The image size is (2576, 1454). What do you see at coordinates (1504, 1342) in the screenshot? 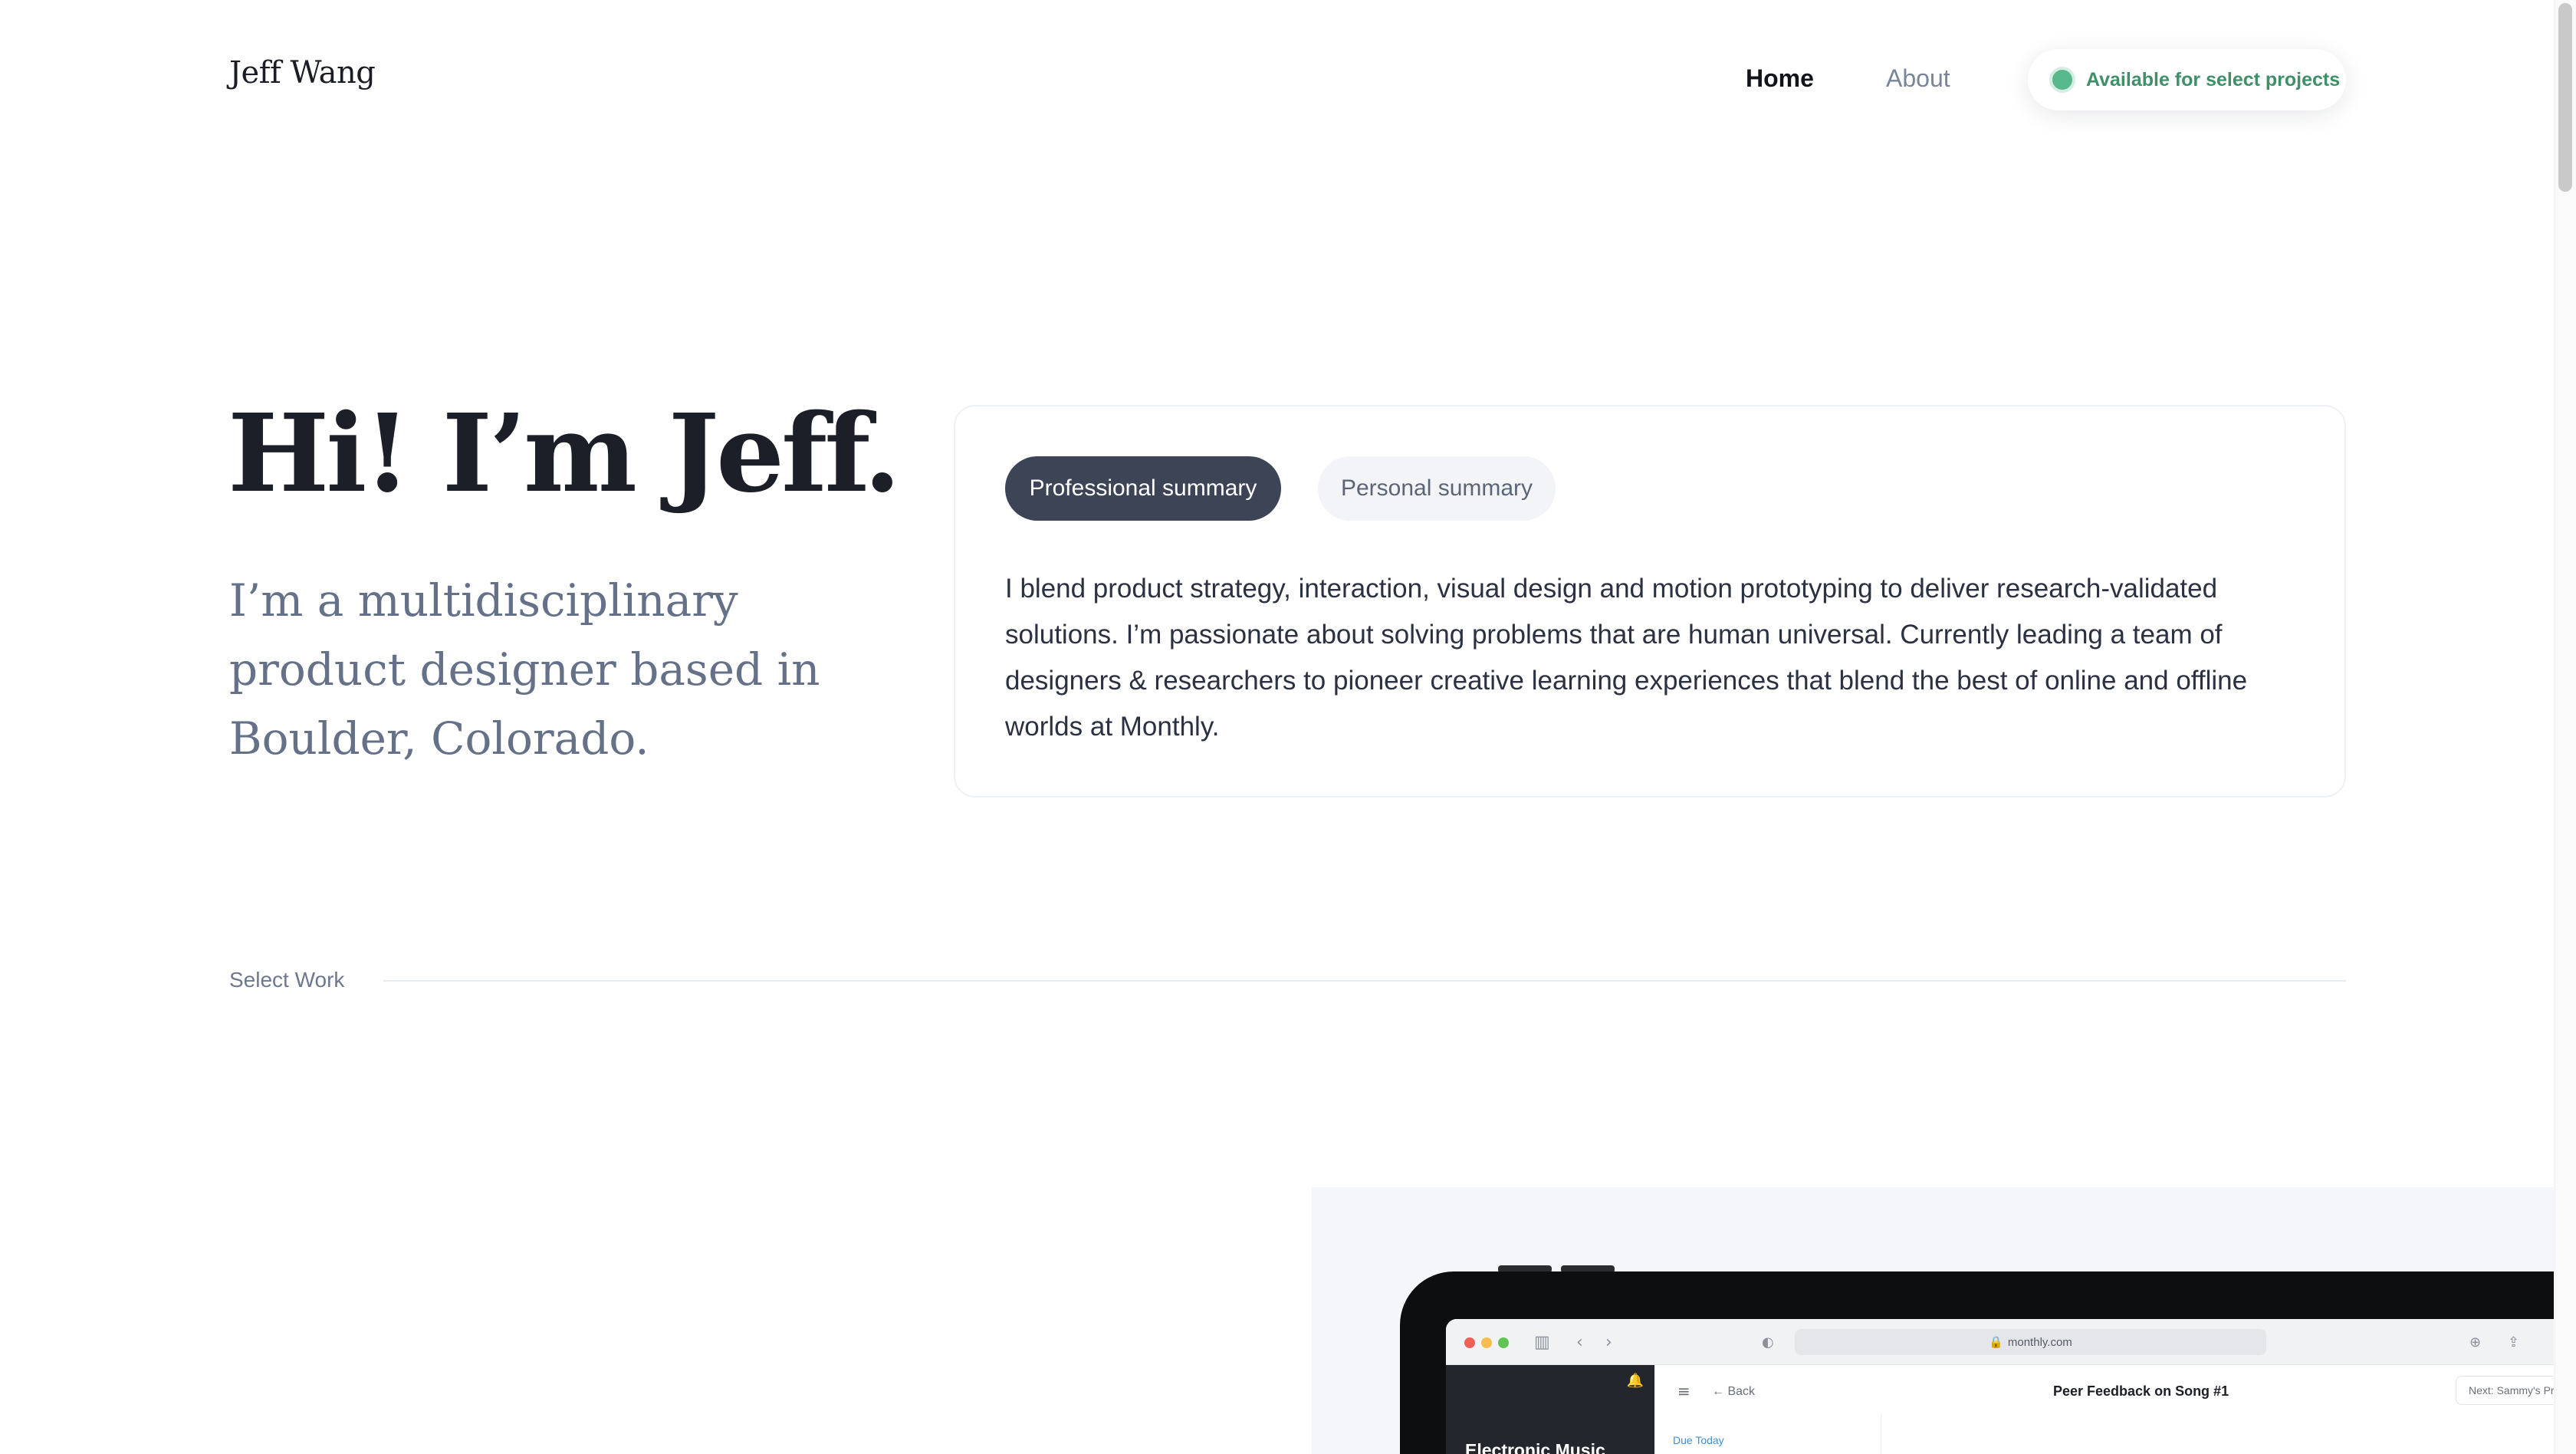
I see `maximize-dot-icon` at bounding box center [1504, 1342].